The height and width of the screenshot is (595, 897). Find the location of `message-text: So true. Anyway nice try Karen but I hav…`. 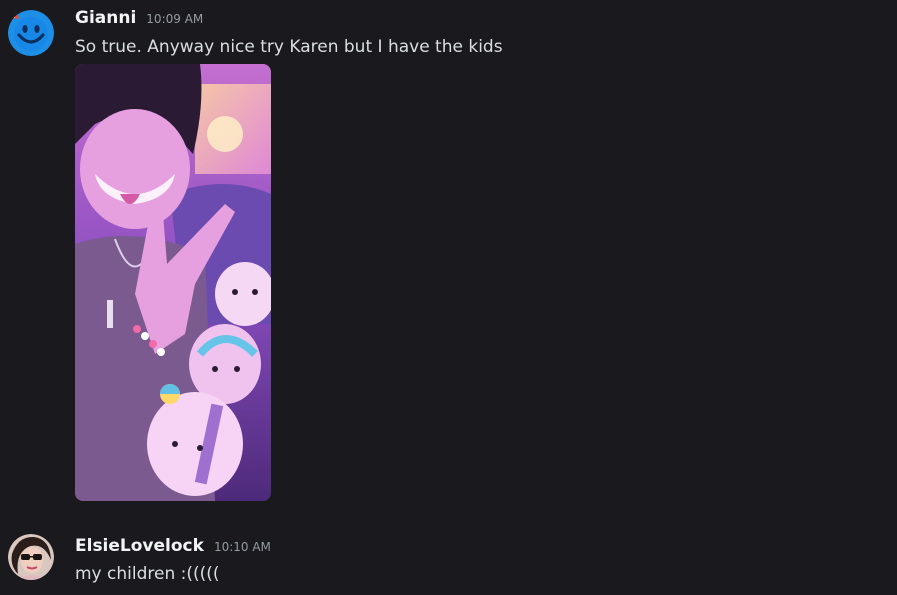

message-text: So true. Anyway nice try Karen but I hav… is located at coordinates (289, 47).